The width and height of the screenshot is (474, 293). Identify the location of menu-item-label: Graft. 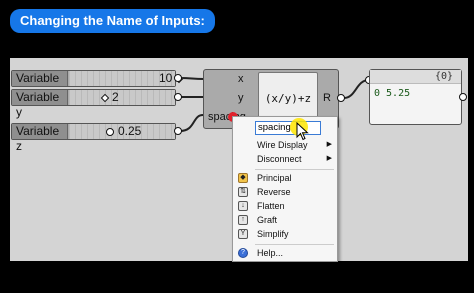
(267, 220).